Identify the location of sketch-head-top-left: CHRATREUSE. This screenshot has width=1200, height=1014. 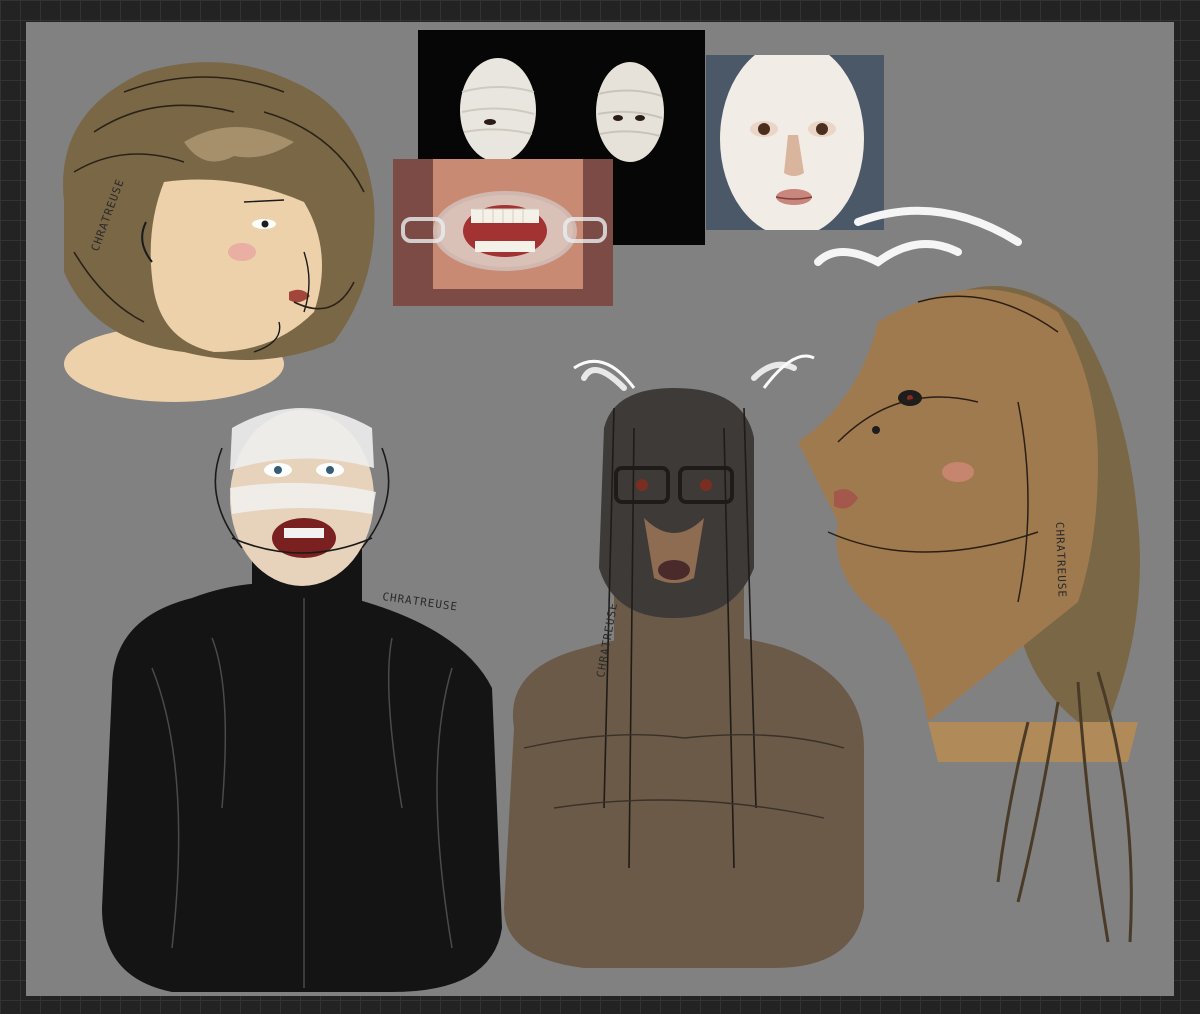
(210, 232).